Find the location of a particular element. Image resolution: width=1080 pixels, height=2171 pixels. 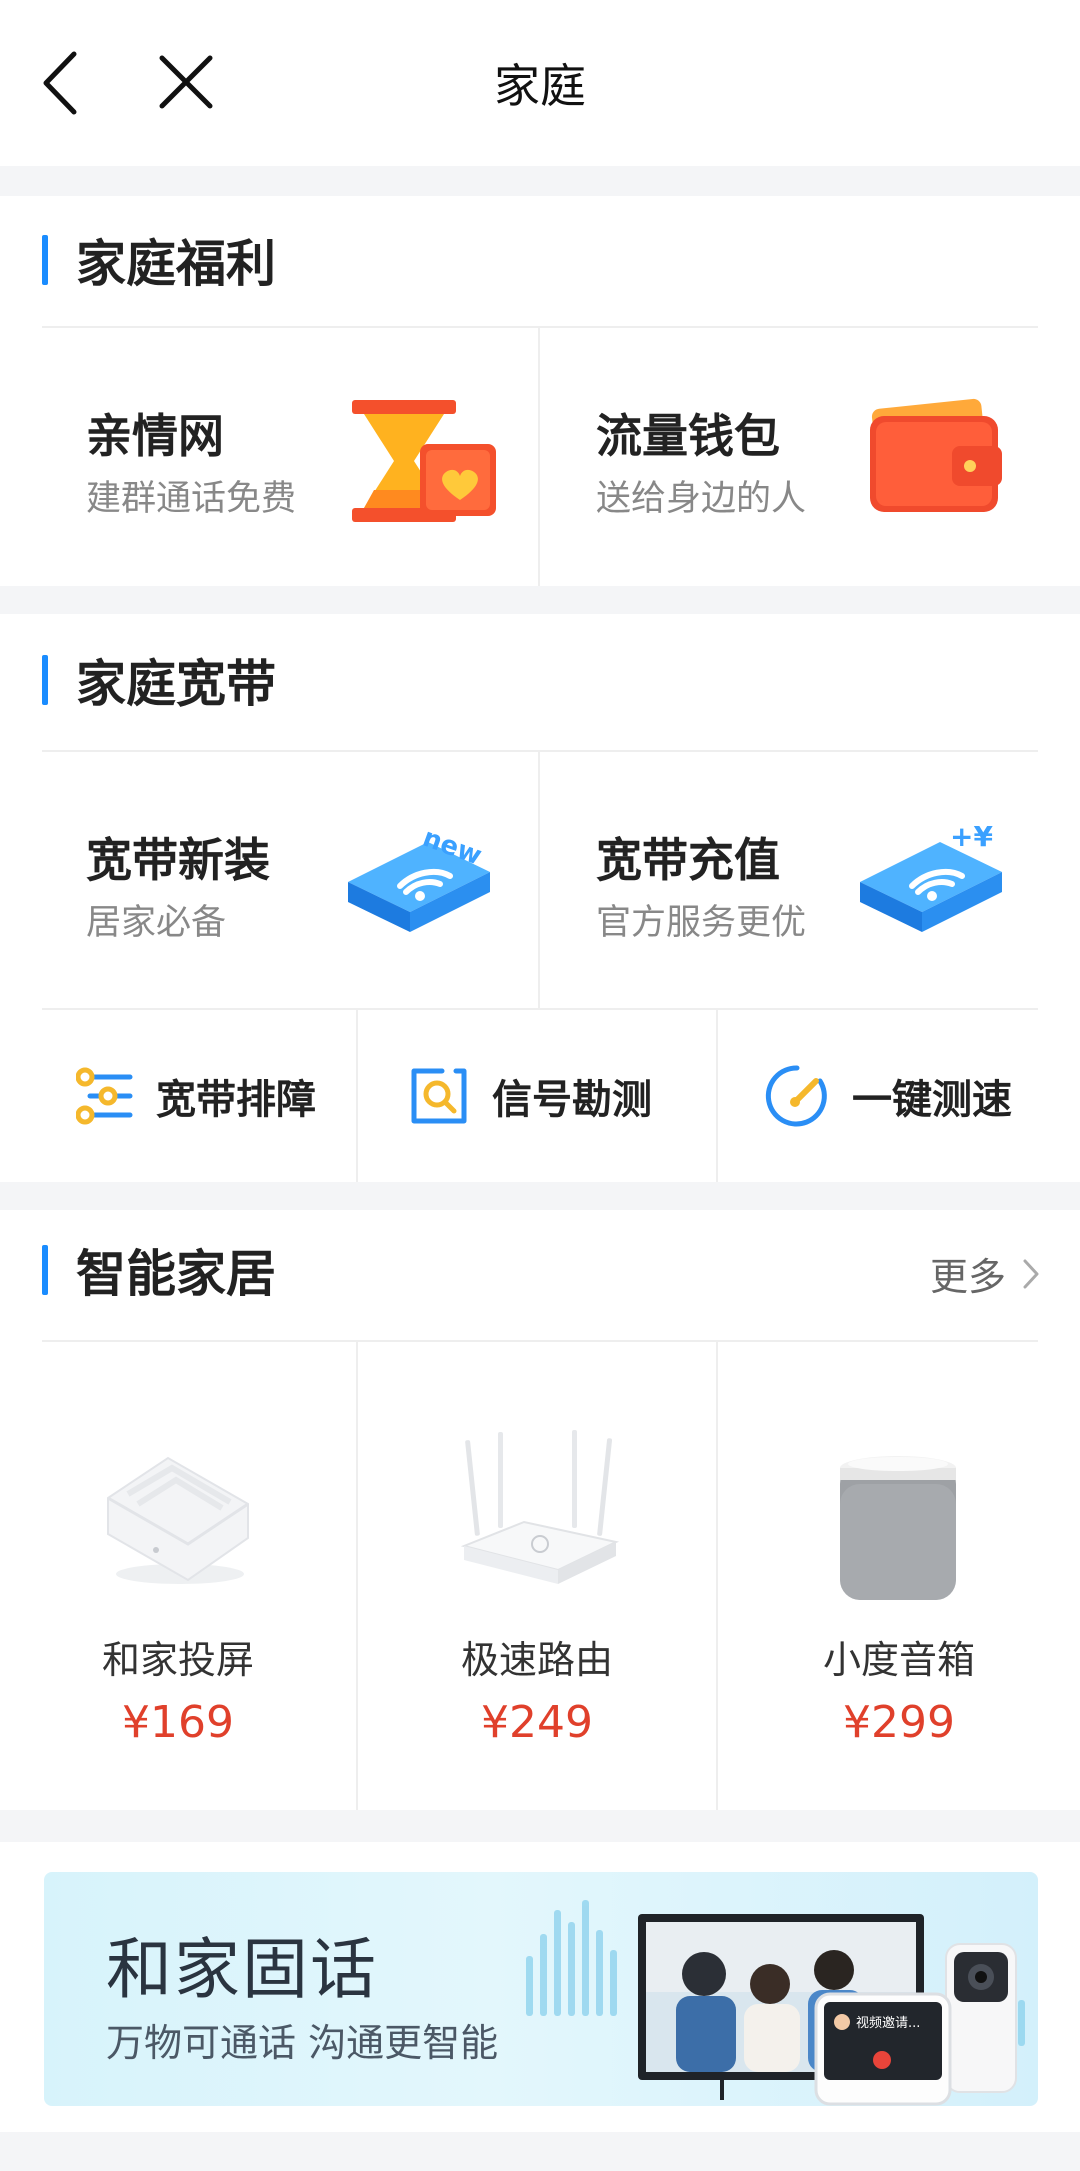

section-header-welfare: 家庭福利 is located at coordinates (159, 261).